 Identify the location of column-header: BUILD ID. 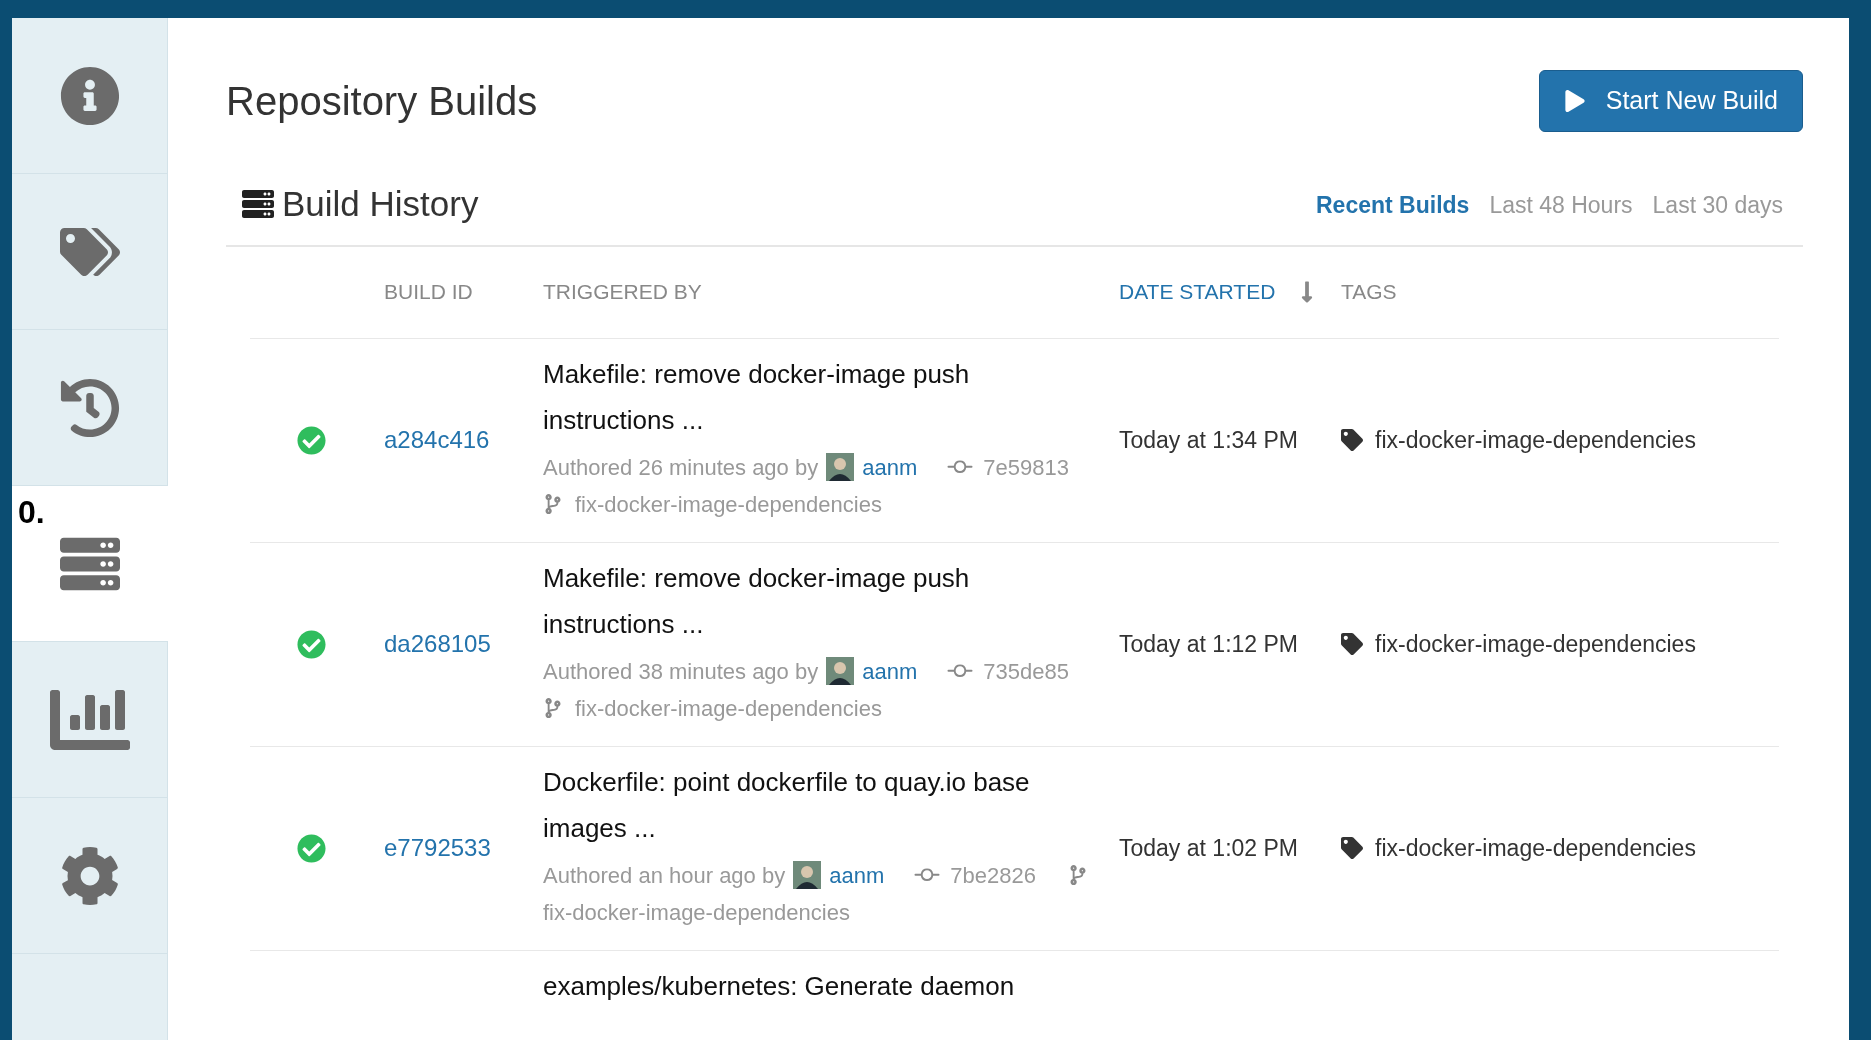
(428, 292).